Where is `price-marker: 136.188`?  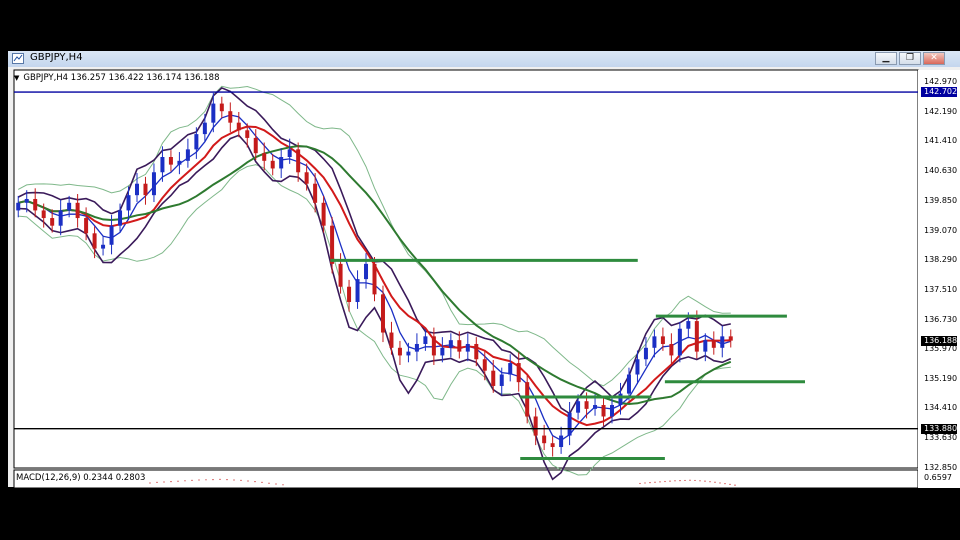
price-marker: 136.188 is located at coordinates (939, 340).